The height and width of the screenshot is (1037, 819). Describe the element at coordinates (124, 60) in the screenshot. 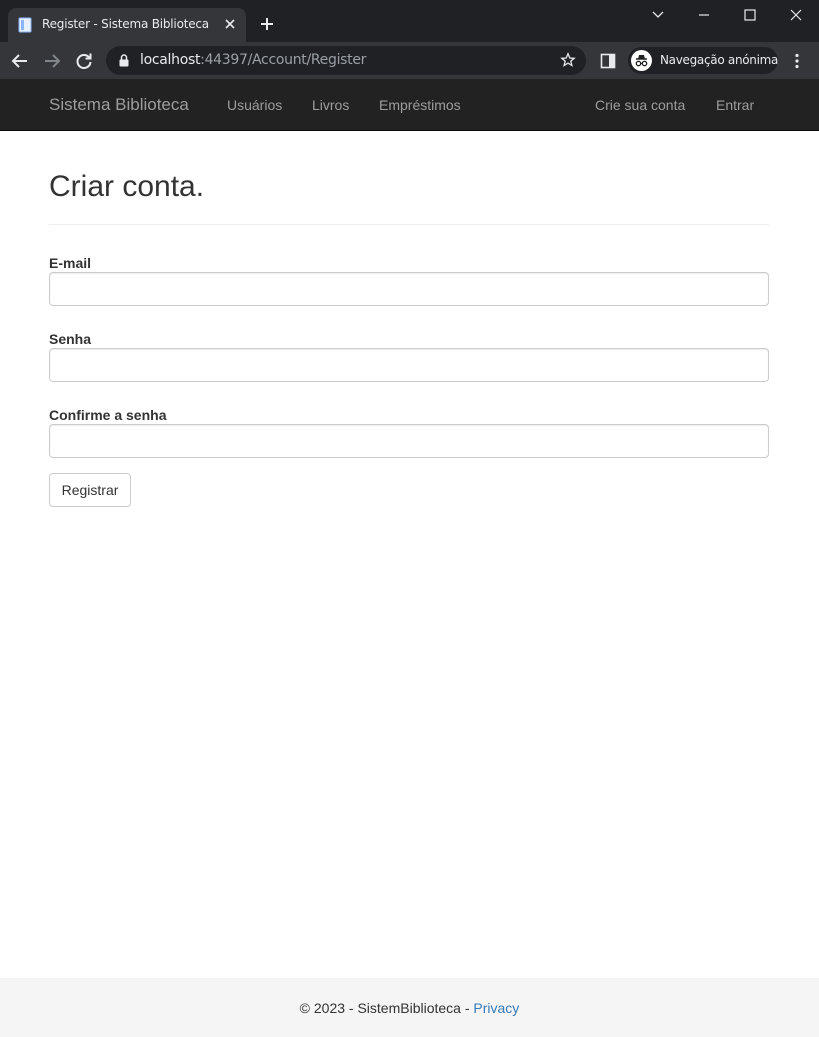

I see `lock-icon` at that location.